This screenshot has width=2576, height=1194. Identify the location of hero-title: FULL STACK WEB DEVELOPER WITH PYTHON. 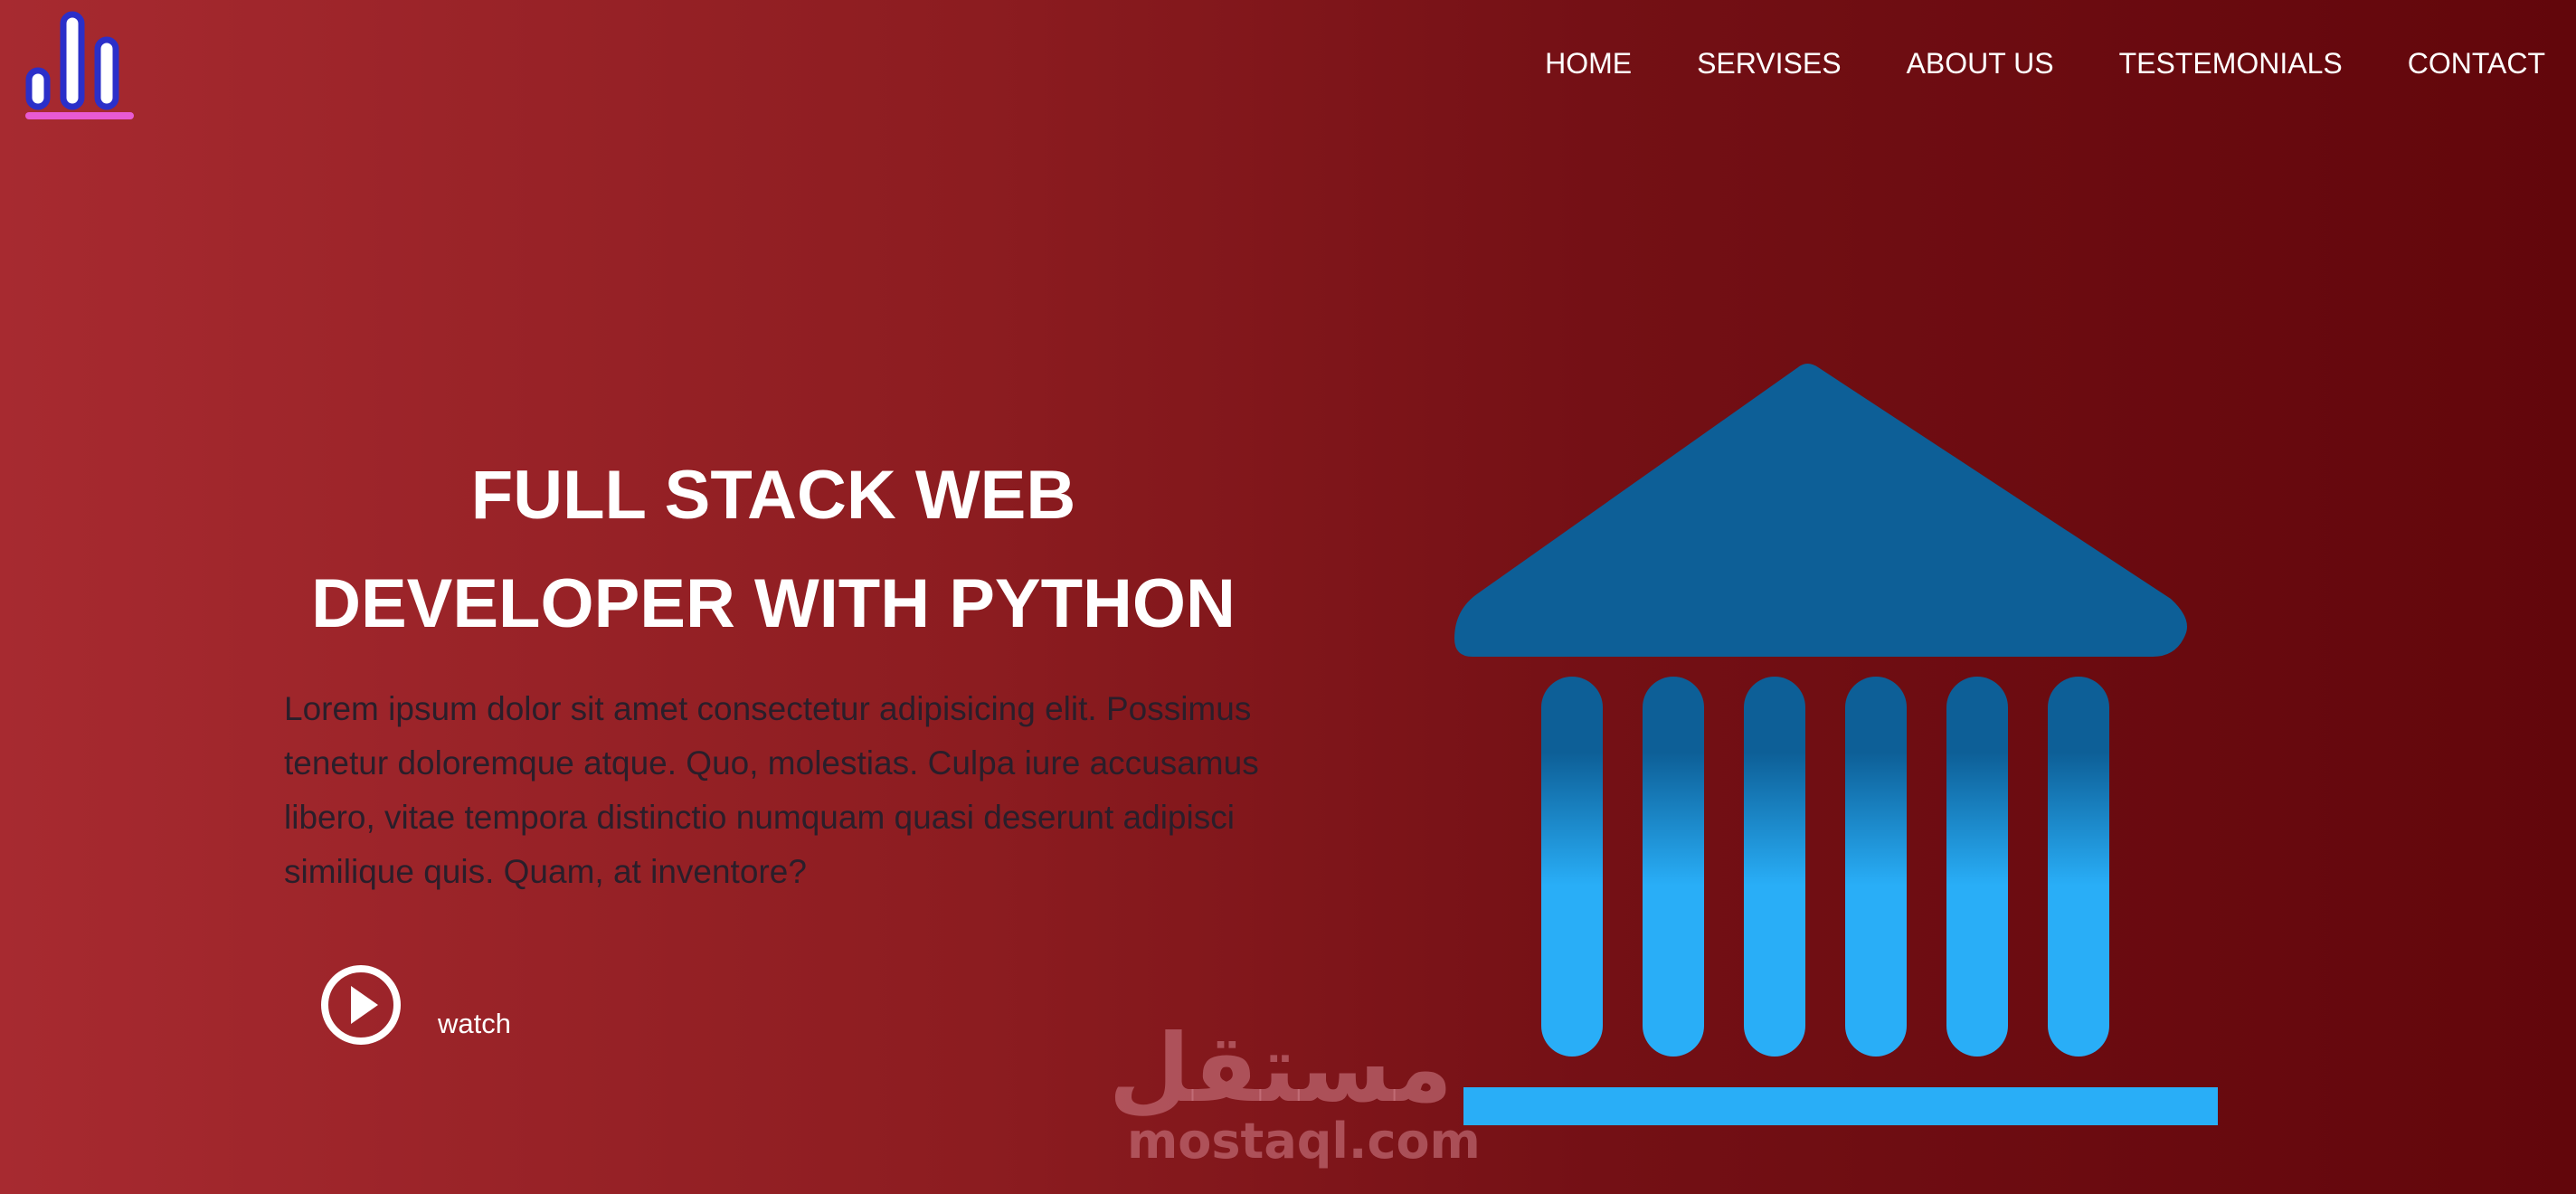
(774, 550).